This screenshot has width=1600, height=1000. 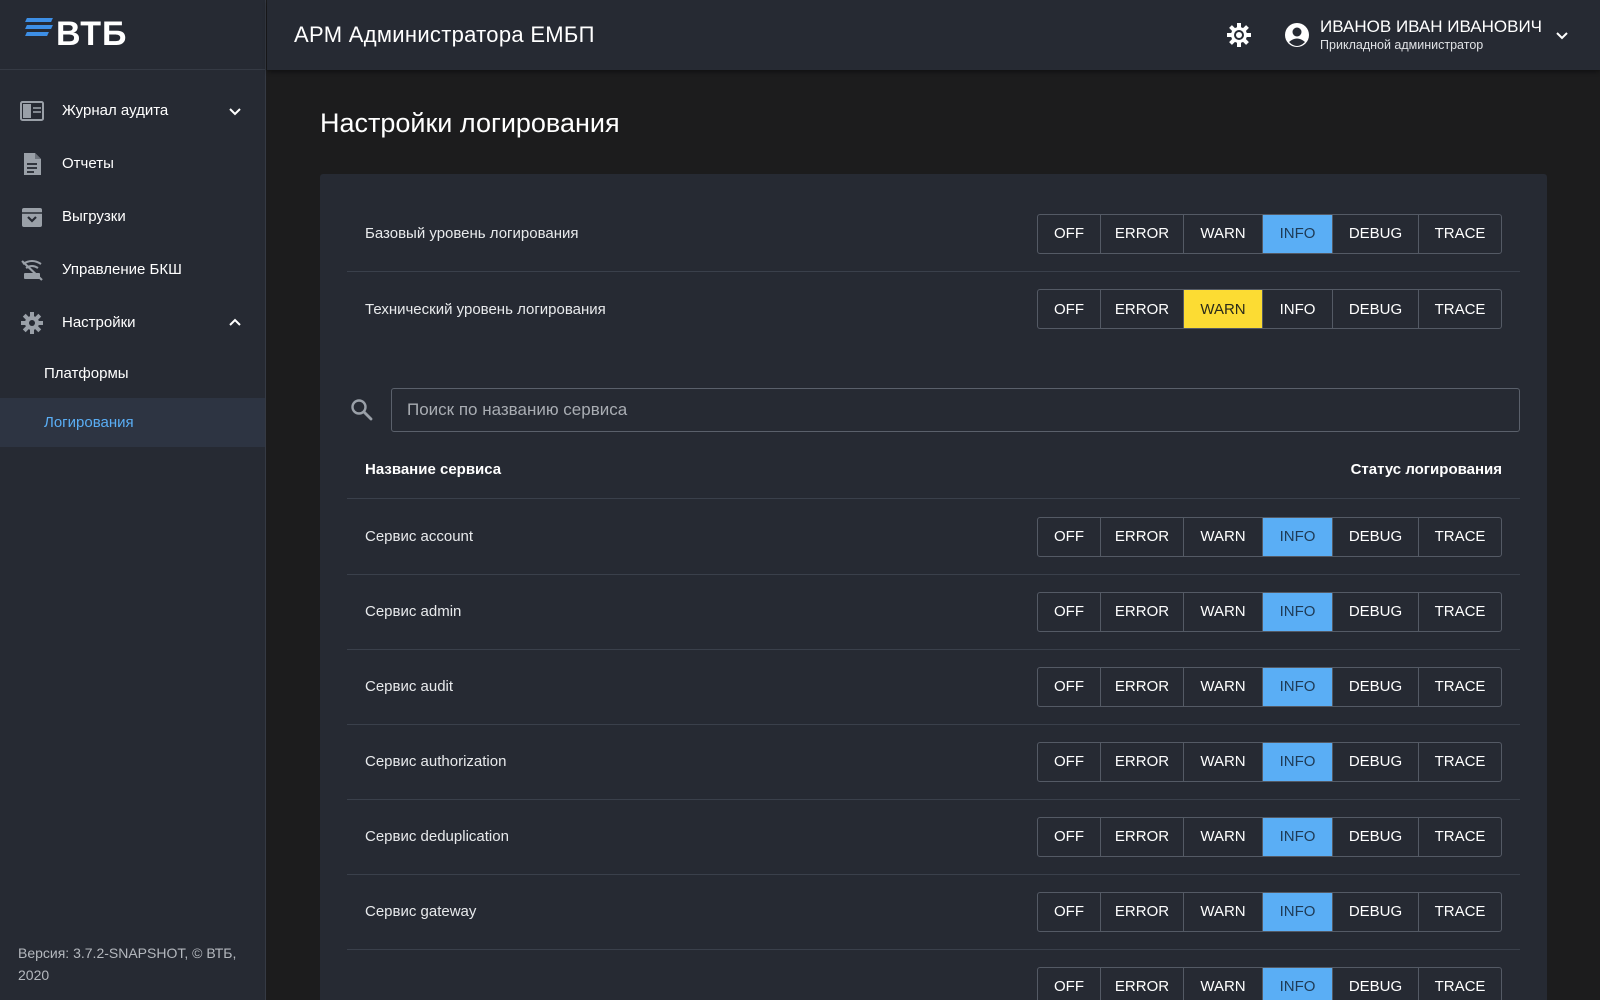 What do you see at coordinates (1239, 35) in the screenshot?
I see `theme-settings-button` at bounding box center [1239, 35].